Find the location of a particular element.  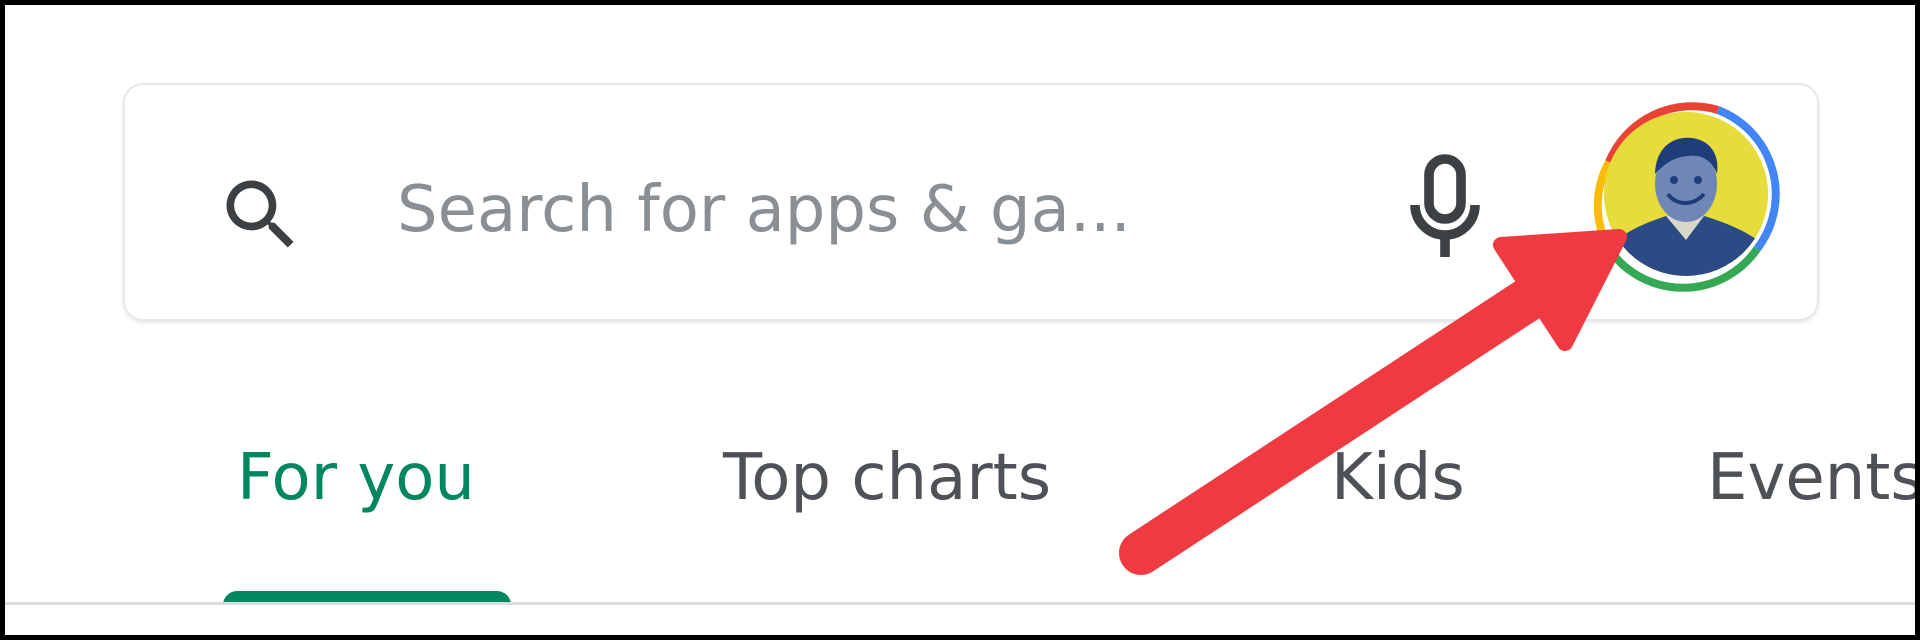

tab-top-charts: Top charts is located at coordinates (887, 478).